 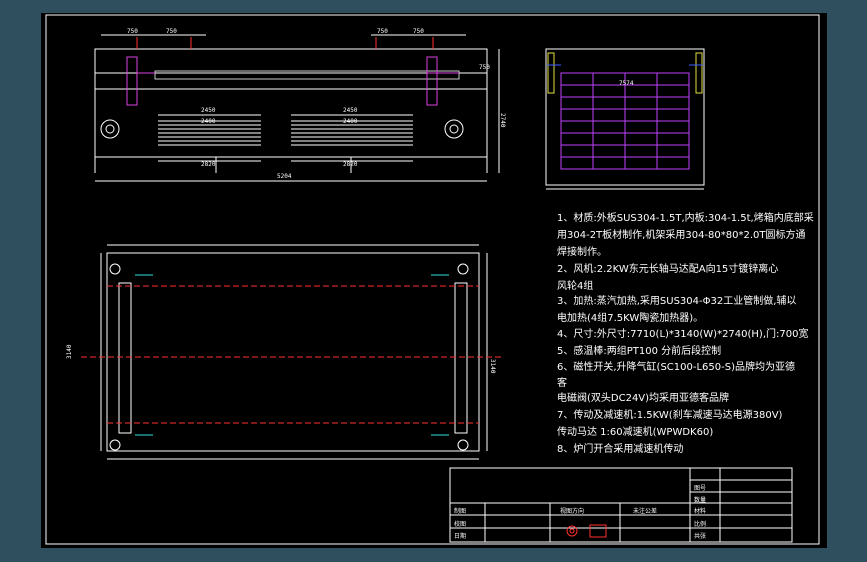 I want to click on note-line: 6、磁性开关,升降气缸(SC100-L650-S)品牌均为亚德, so click(x=676, y=367).